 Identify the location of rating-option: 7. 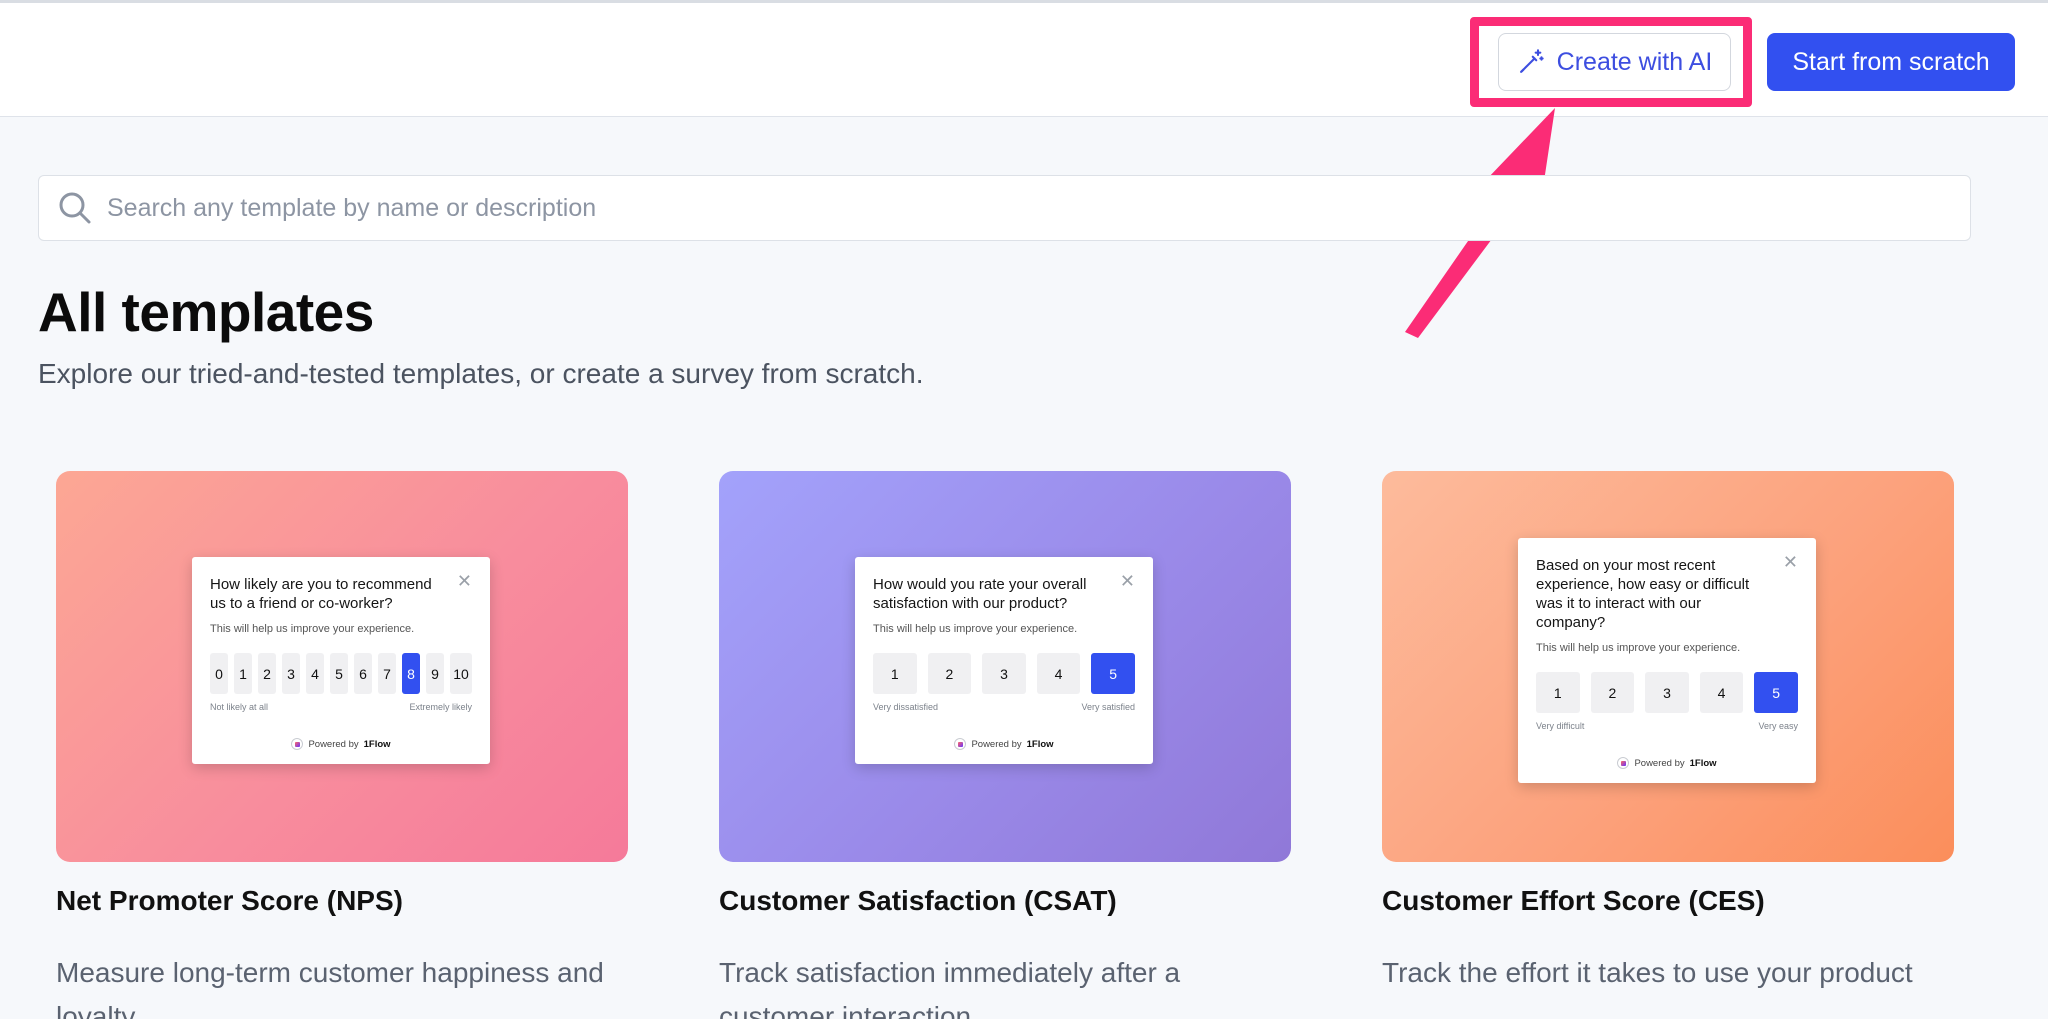
(387, 673).